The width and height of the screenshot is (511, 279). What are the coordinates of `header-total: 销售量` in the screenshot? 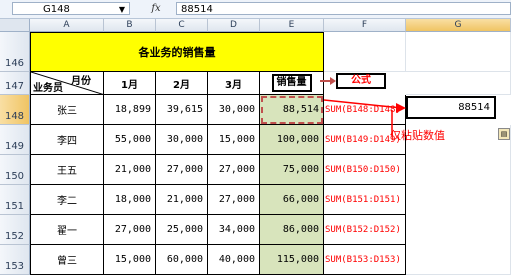 It's located at (291, 83).